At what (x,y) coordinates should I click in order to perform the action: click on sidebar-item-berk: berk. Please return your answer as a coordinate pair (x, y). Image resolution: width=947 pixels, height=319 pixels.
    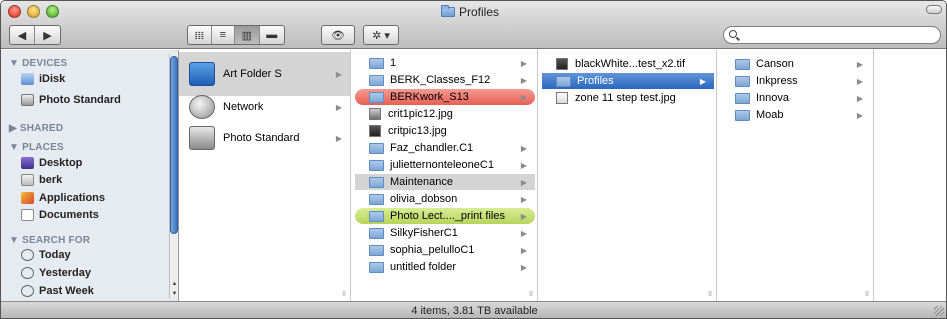
    Looking at the image, I should click on (41, 180).